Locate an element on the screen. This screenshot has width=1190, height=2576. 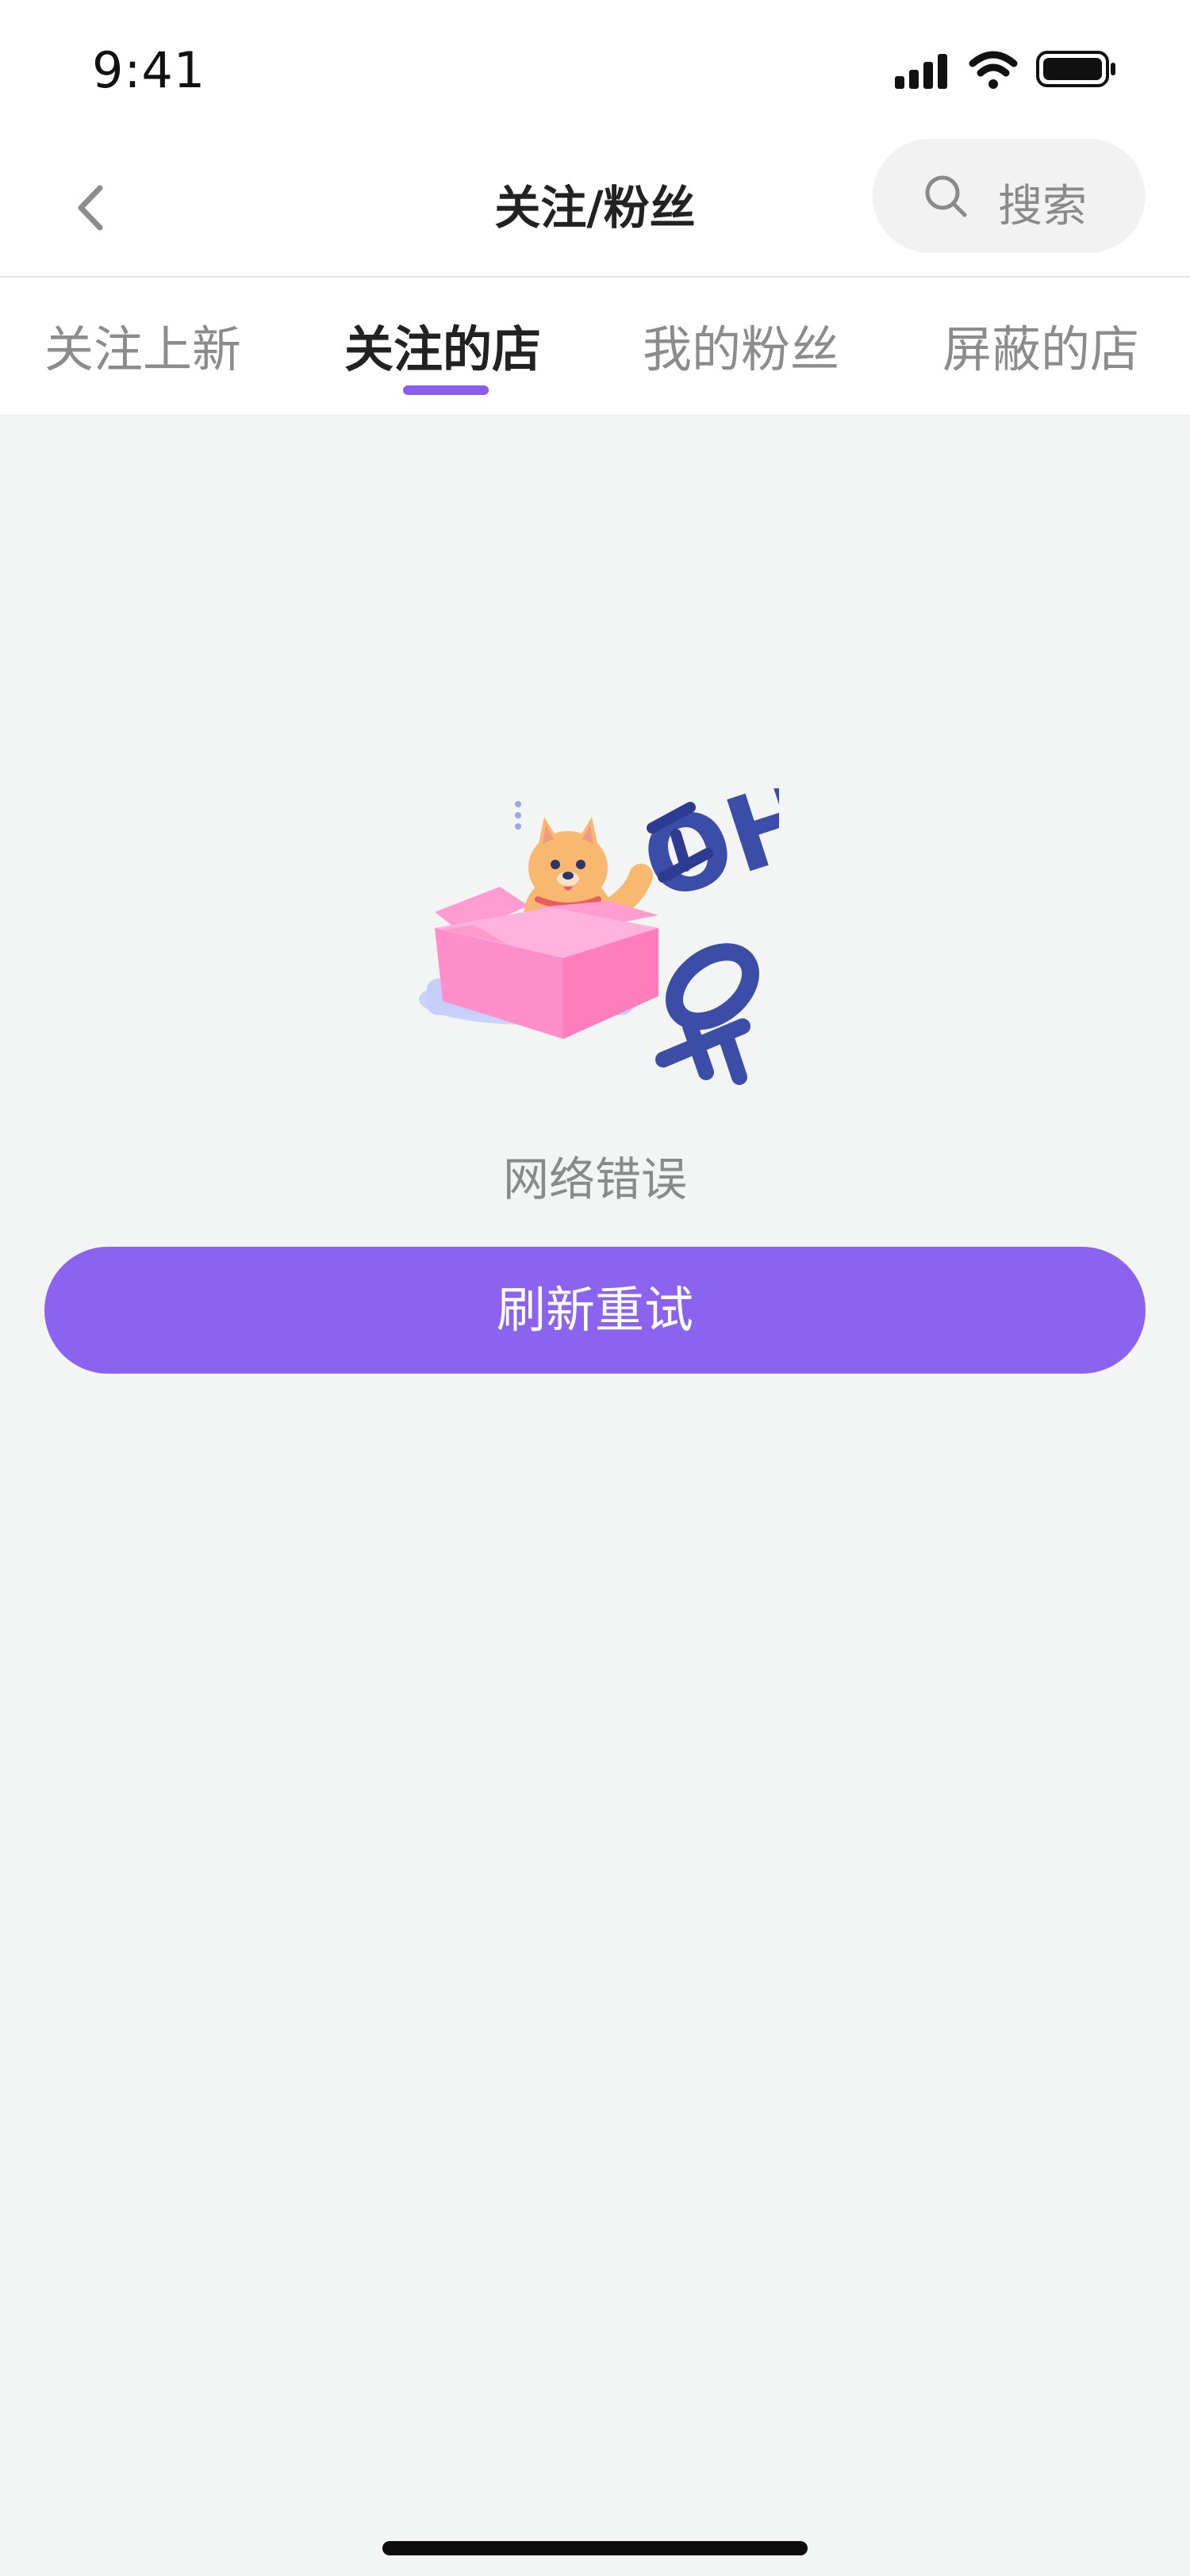
search-label: 搜索 is located at coordinates (1042, 206).